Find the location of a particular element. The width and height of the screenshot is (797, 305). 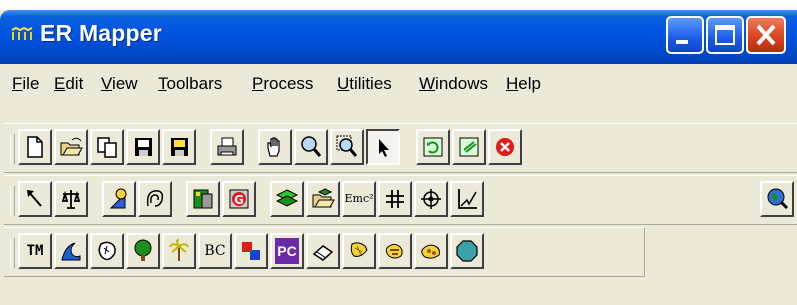

bc-icon: BC is located at coordinates (215, 251).